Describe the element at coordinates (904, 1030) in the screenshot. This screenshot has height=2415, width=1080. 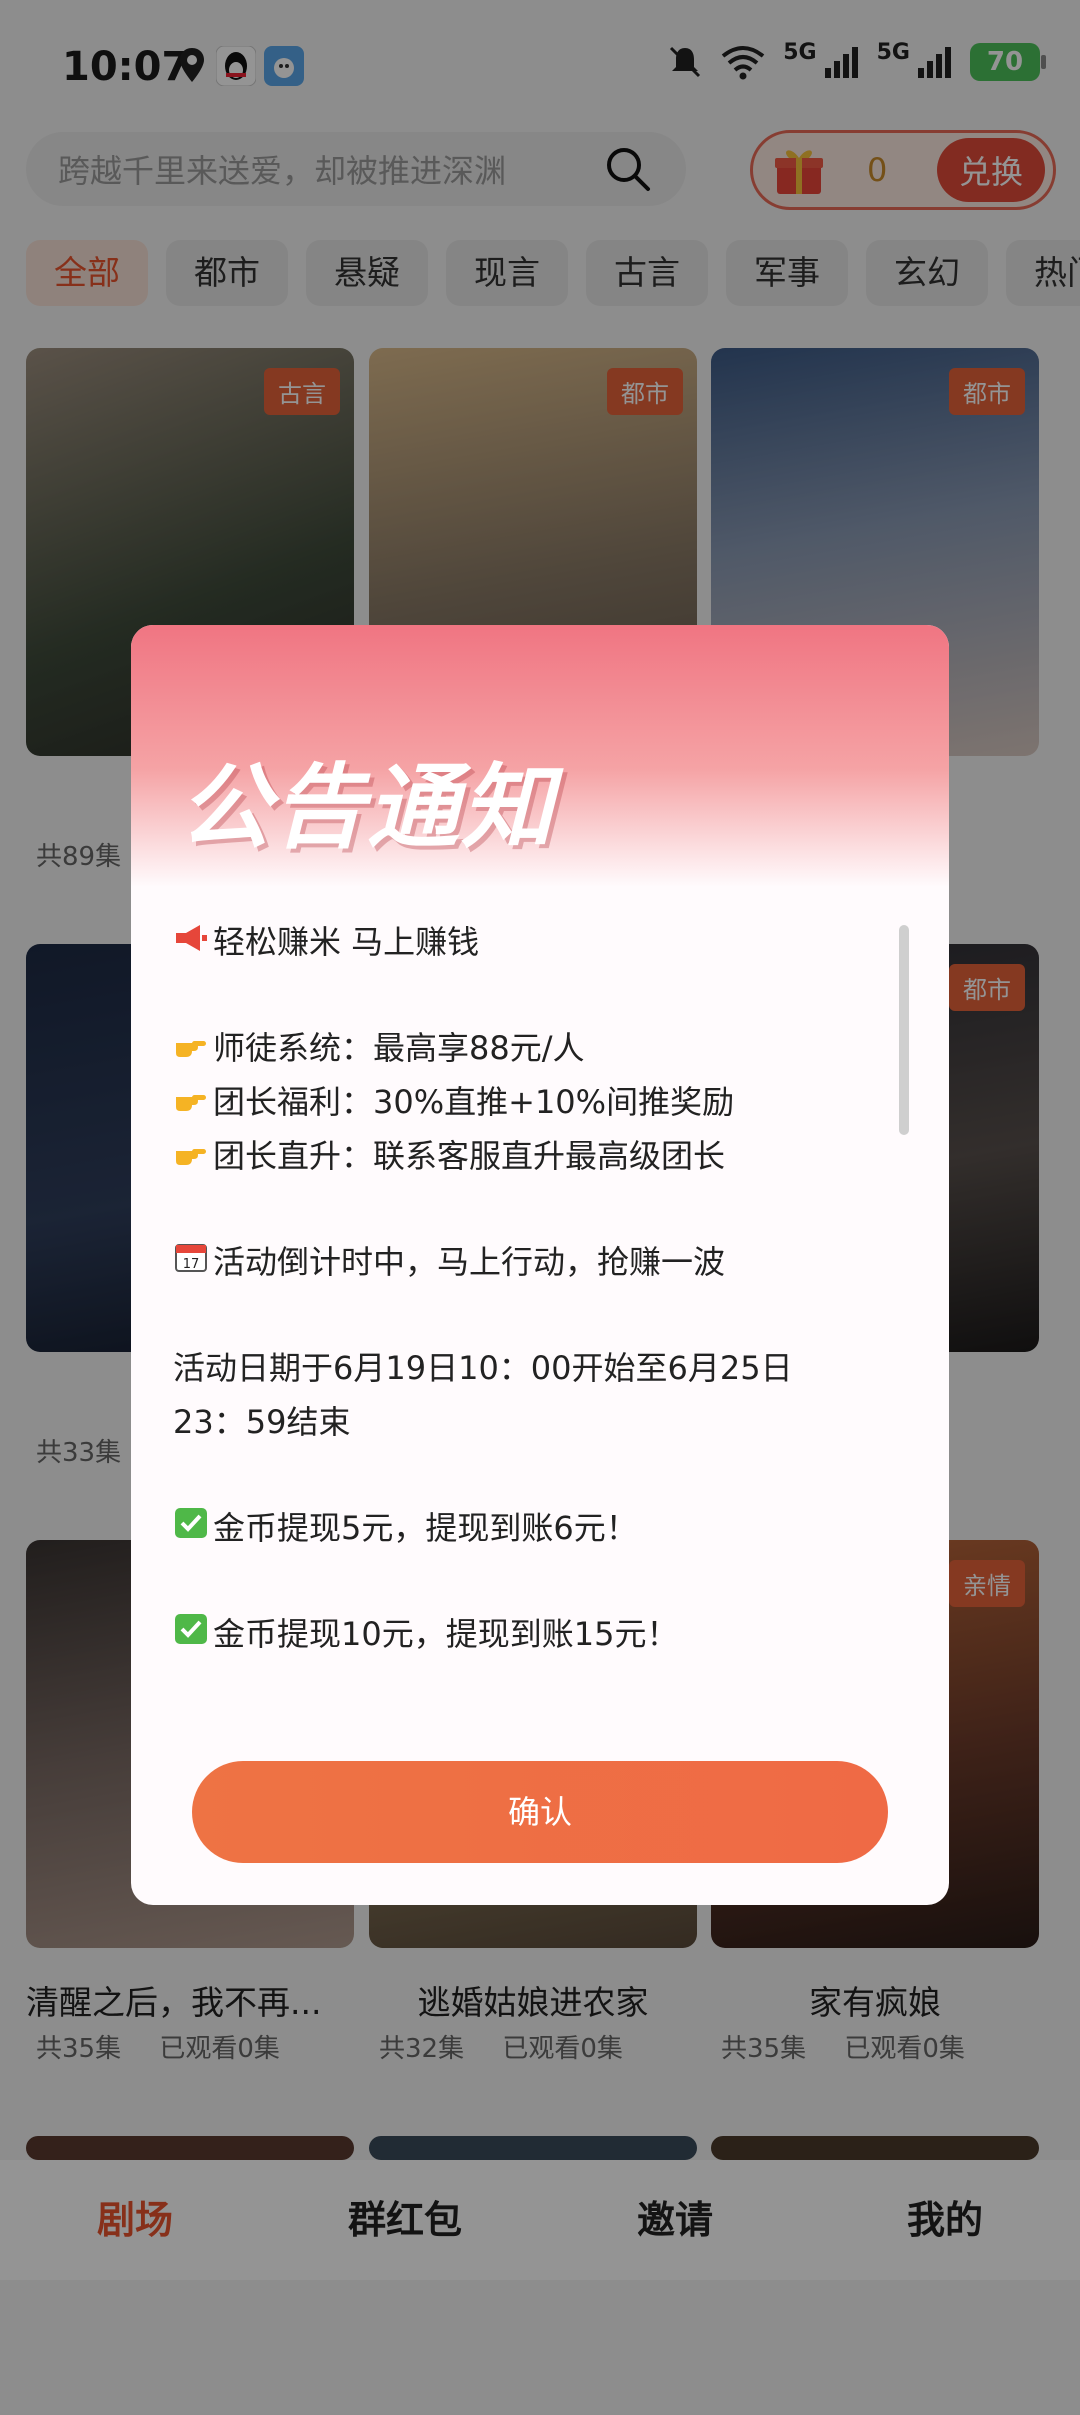
I see `modal-scrollbar` at that location.